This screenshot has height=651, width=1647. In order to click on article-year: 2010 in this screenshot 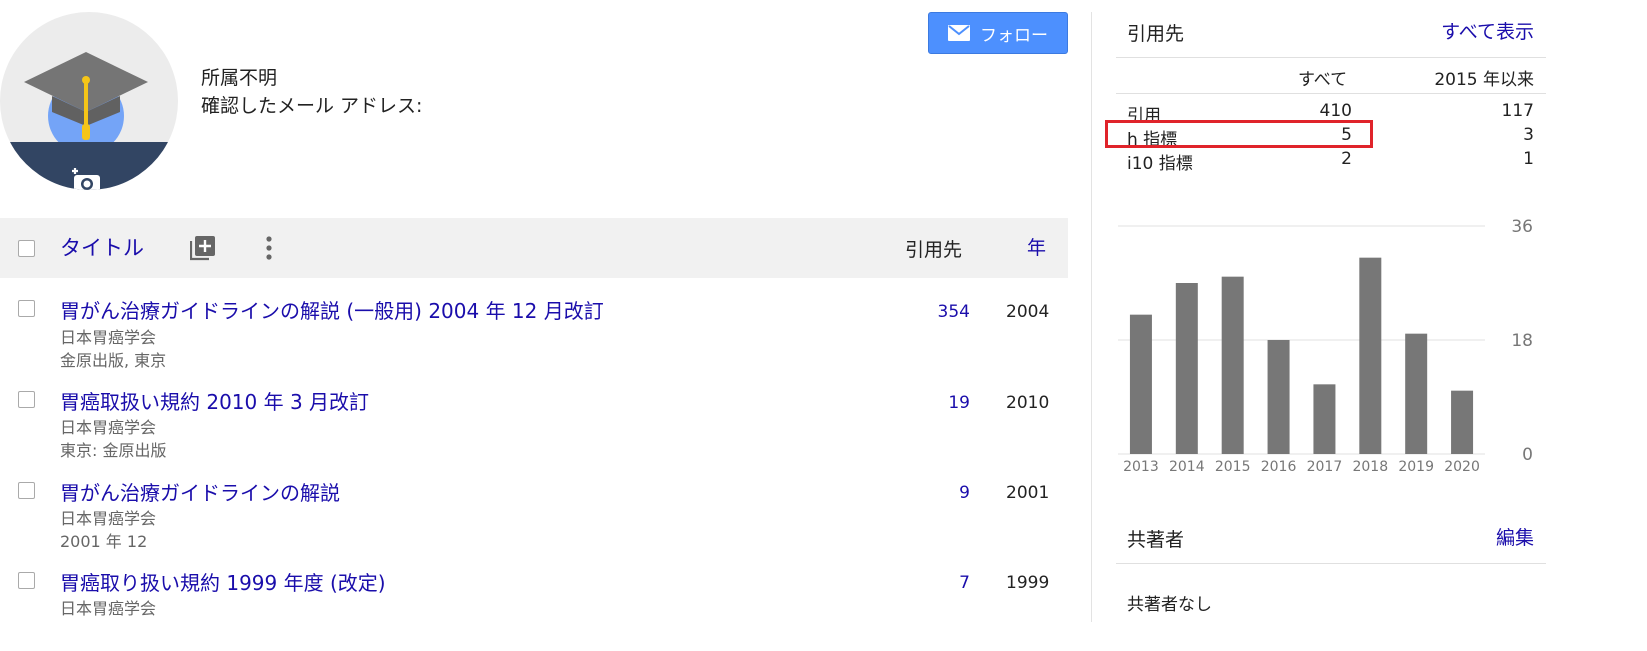, I will do `click(1028, 403)`.